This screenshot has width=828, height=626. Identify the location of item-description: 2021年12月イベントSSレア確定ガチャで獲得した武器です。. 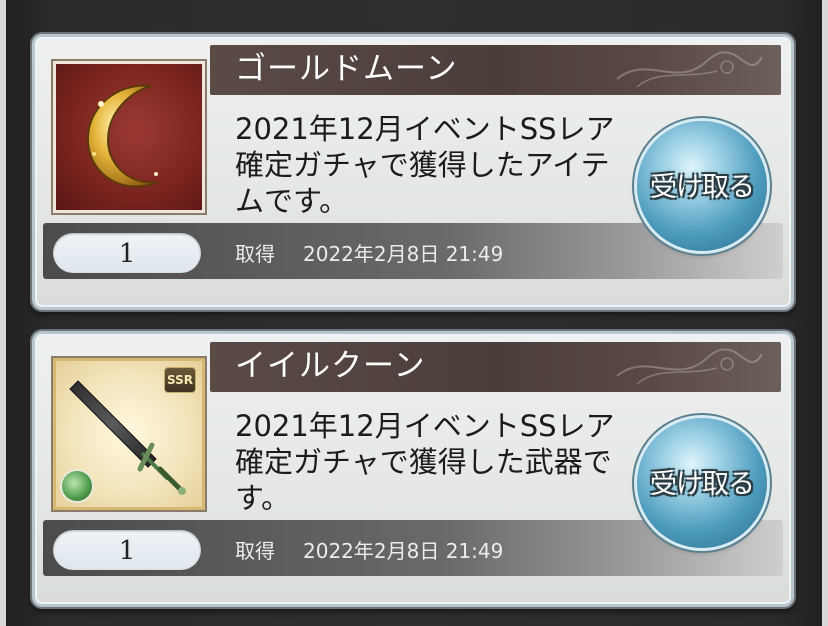
(425, 462).